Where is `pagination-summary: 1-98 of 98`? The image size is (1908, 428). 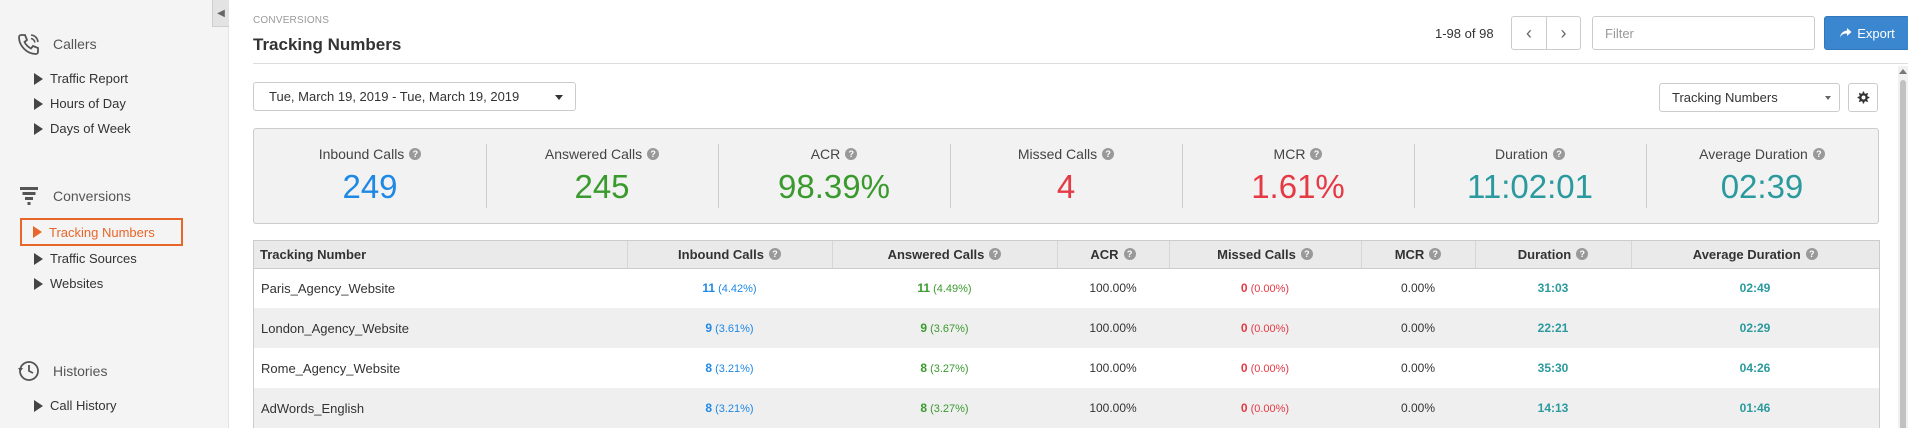
pagination-summary: 1-98 of 98 is located at coordinates (1464, 33).